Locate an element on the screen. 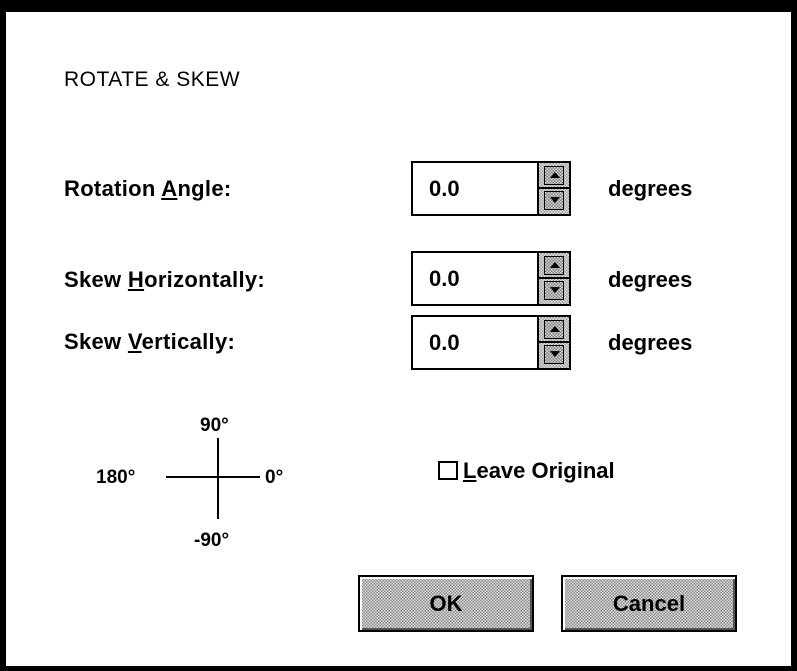  compass-label-180: 180° is located at coordinates (116, 477).